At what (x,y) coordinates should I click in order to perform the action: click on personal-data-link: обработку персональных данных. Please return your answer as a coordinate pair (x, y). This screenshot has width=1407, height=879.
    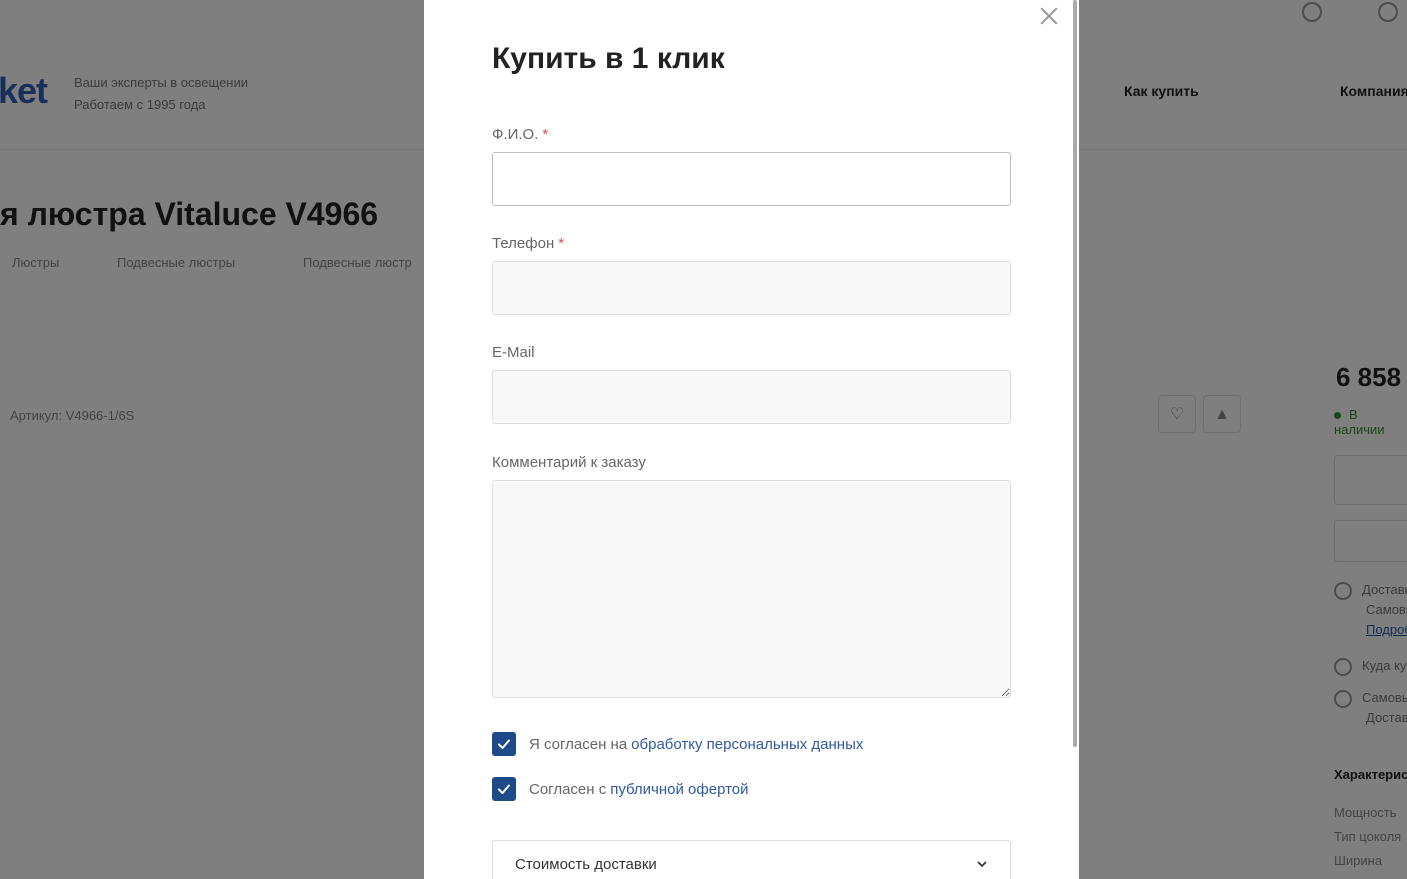
    Looking at the image, I should click on (747, 744).